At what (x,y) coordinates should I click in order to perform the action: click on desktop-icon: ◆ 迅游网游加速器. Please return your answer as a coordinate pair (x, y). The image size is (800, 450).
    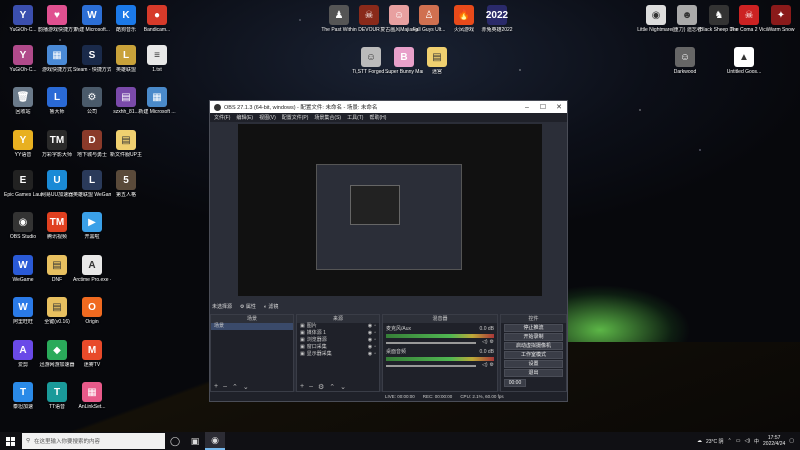
    Looking at the image, I should click on (57, 354).